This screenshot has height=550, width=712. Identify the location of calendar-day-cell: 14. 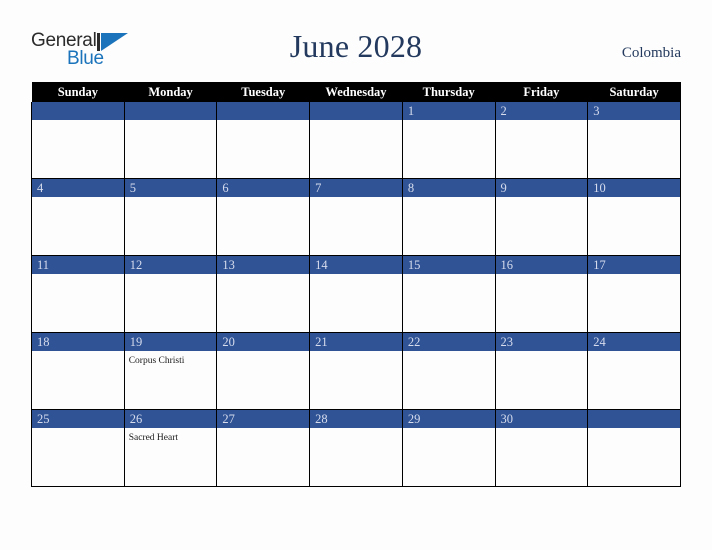
(356, 294).